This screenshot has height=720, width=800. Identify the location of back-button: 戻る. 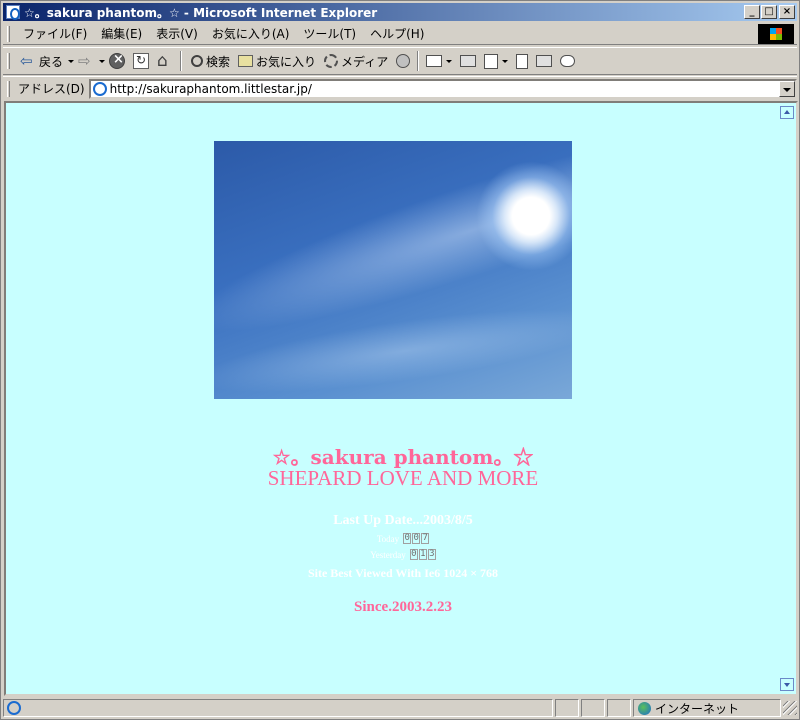
(41, 61).